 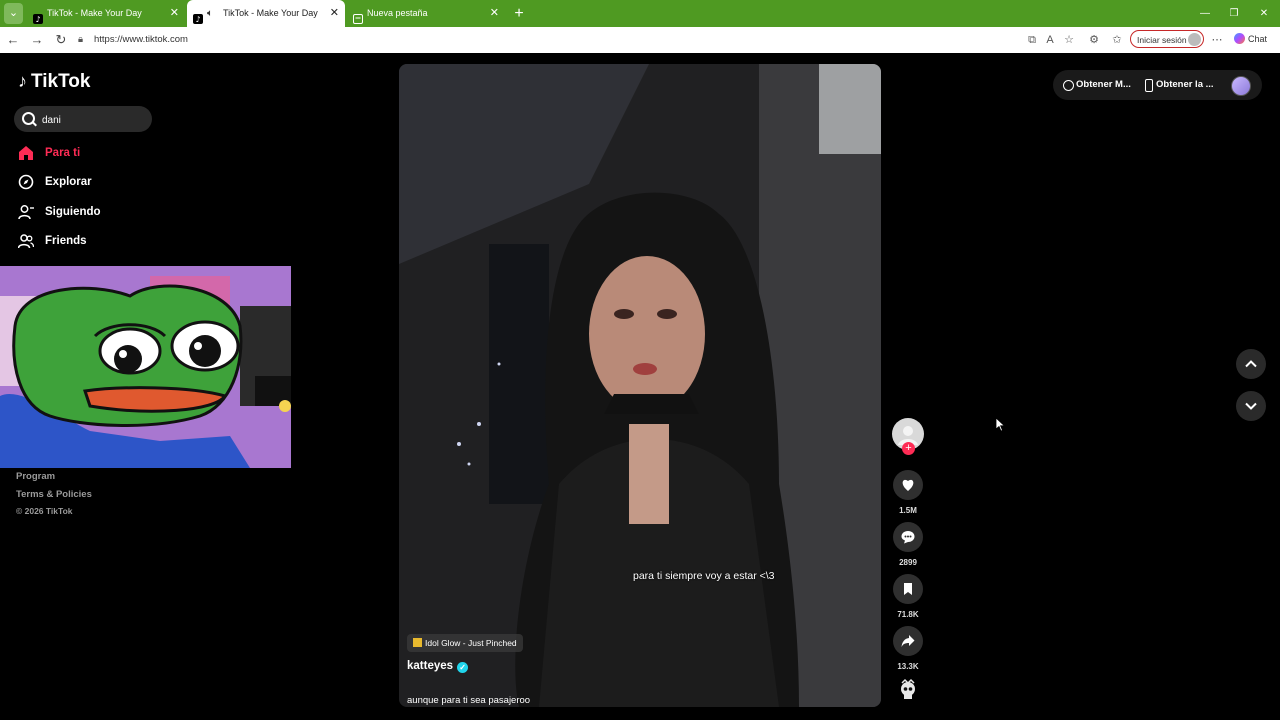 I want to click on bookmark-icon, so click(x=908, y=589).